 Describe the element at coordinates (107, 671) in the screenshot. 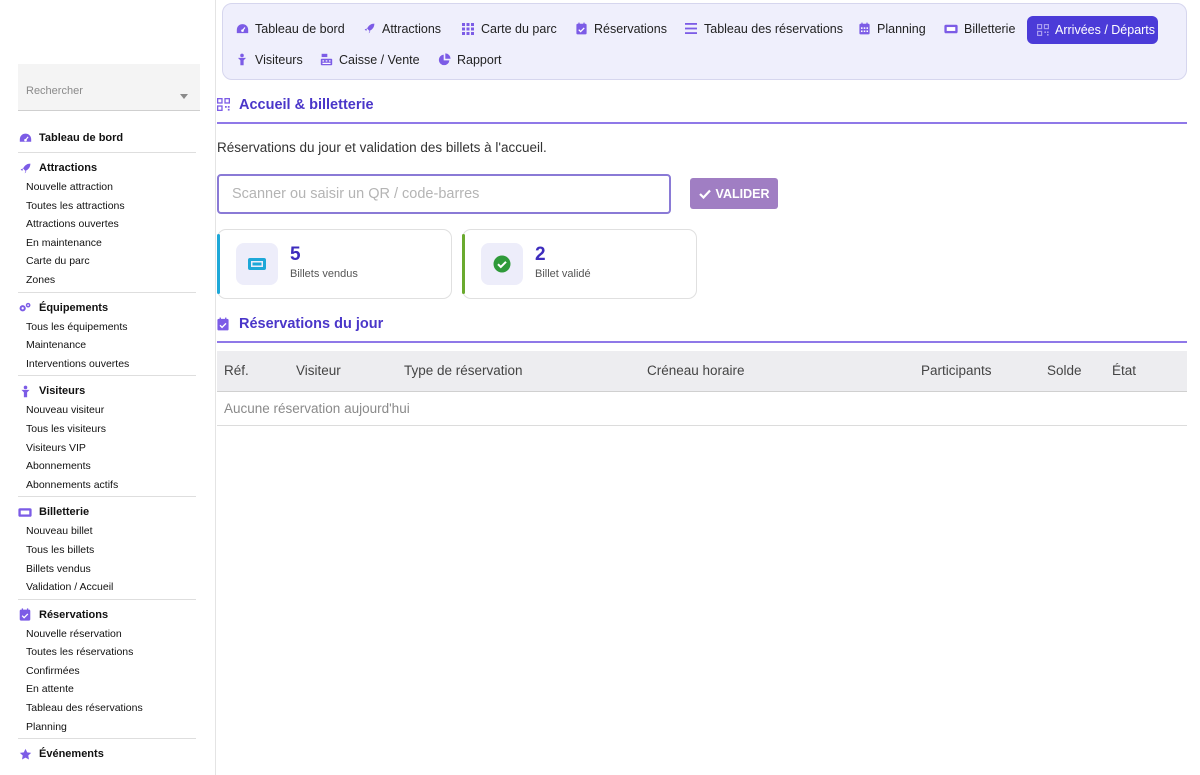

I see `sidebar-link: Confirmées` at that location.